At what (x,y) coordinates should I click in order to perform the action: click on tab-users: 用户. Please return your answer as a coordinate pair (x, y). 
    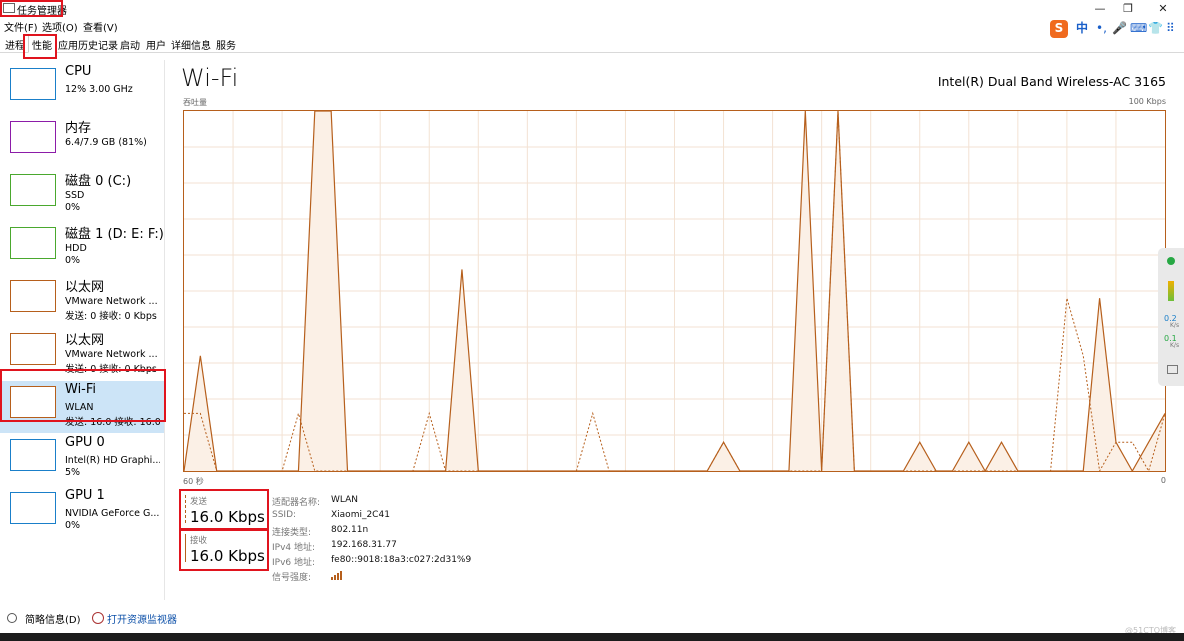
    Looking at the image, I should click on (156, 44).